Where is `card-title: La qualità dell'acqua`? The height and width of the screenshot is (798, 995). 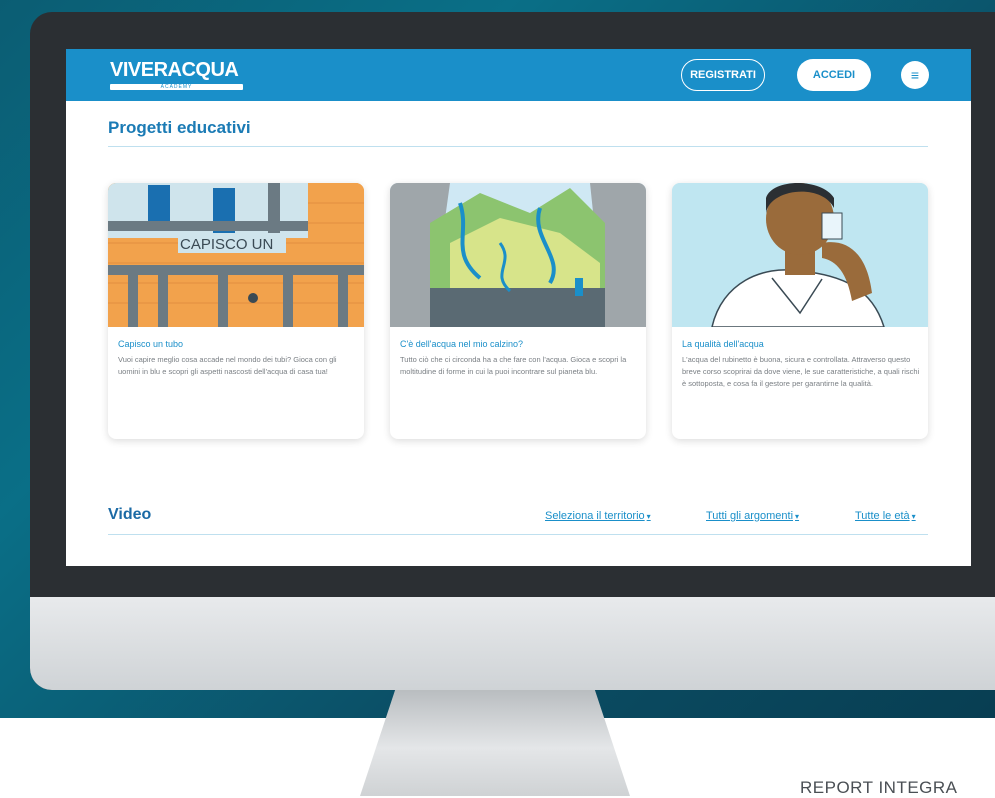 card-title: La qualità dell'acqua is located at coordinates (723, 344).